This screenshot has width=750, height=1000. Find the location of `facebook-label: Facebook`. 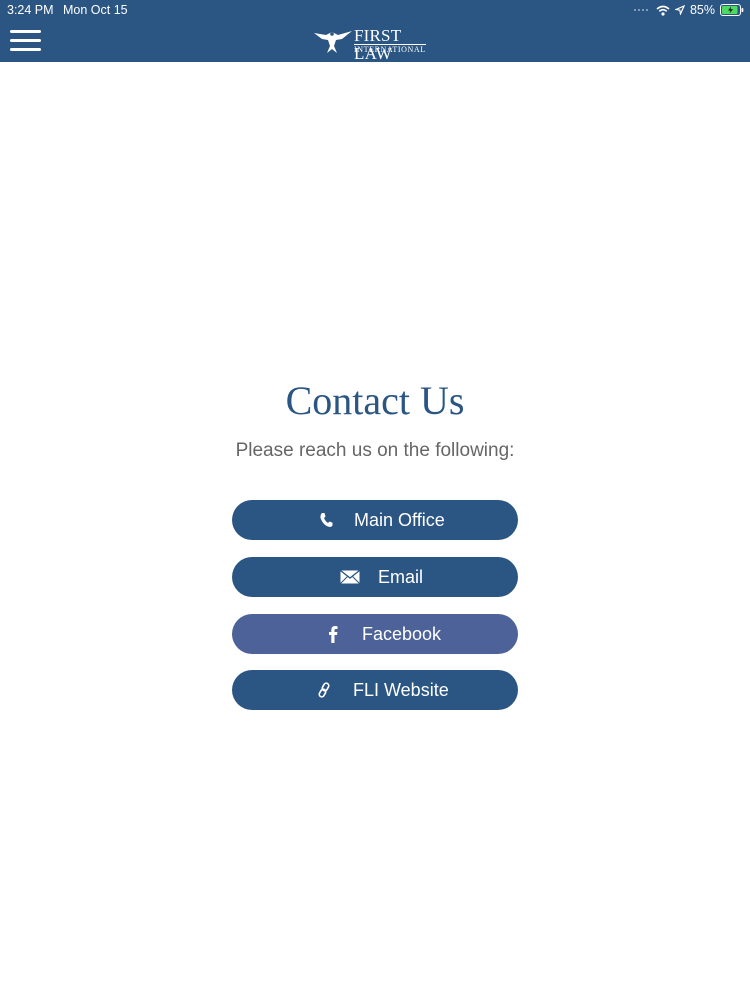

facebook-label: Facebook is located at coordinates (402, 634).